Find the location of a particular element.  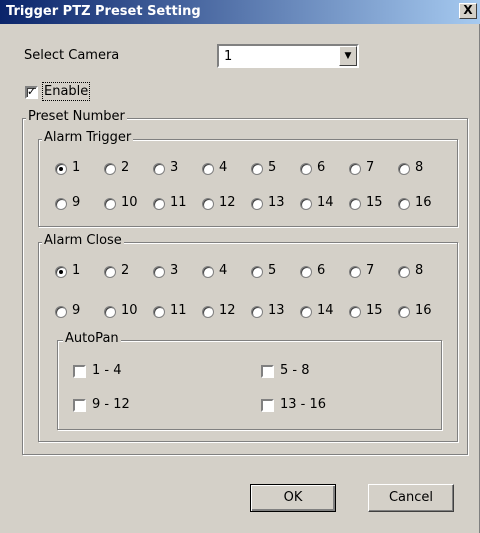

trigger-radio-label-8: 8 is located at coordinates (419, 167).